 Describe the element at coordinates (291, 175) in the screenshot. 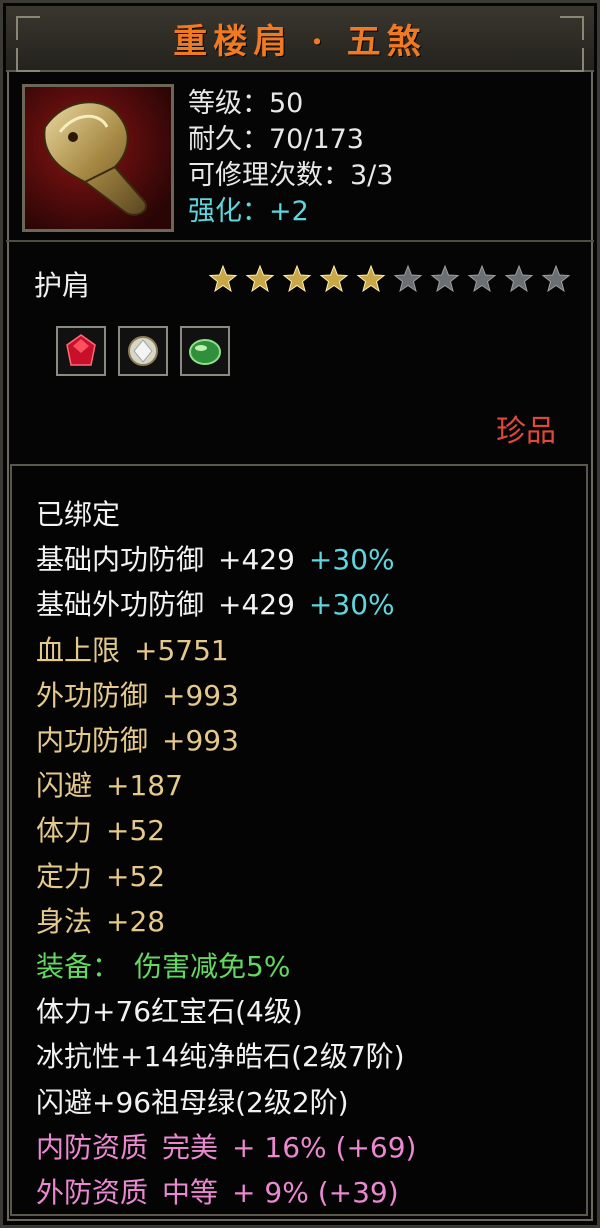

I see `repair-count-text: 可修理次数：3/3` at that location.